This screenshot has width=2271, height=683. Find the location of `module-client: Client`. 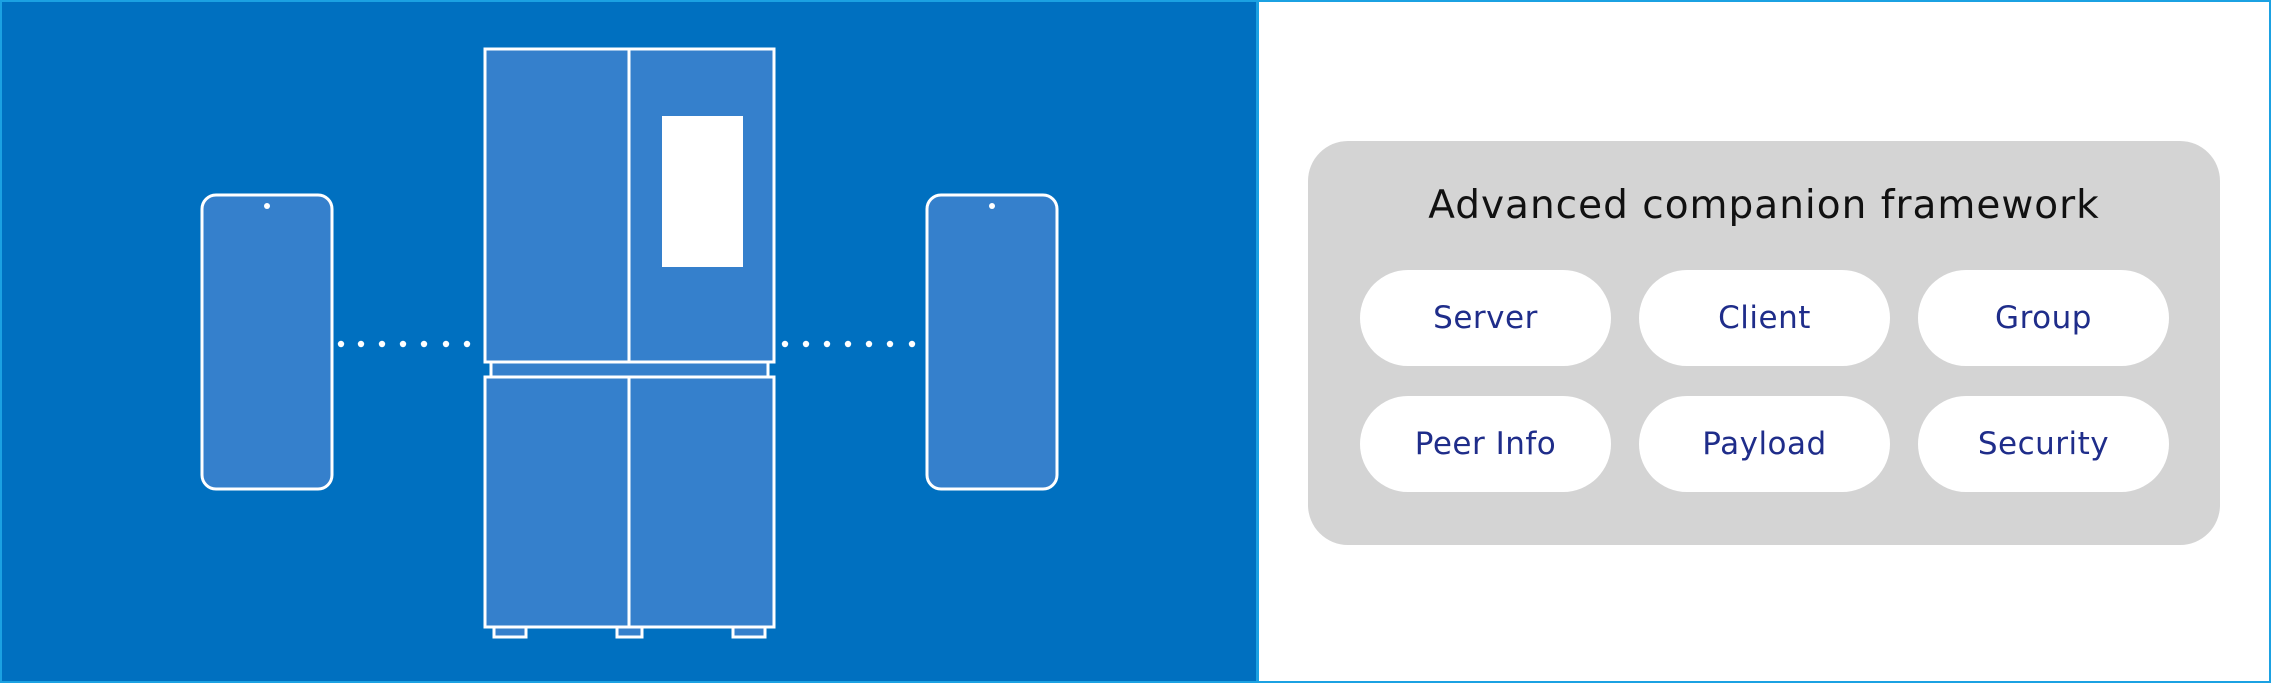

module-client: Client is located at coordinates (1764, 318).